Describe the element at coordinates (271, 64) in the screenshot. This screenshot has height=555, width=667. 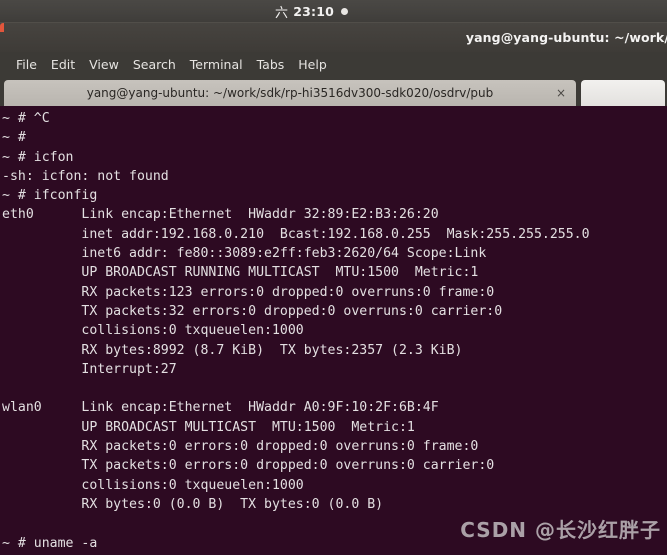
I see `menu-item-tabs: Tabs` at that location.